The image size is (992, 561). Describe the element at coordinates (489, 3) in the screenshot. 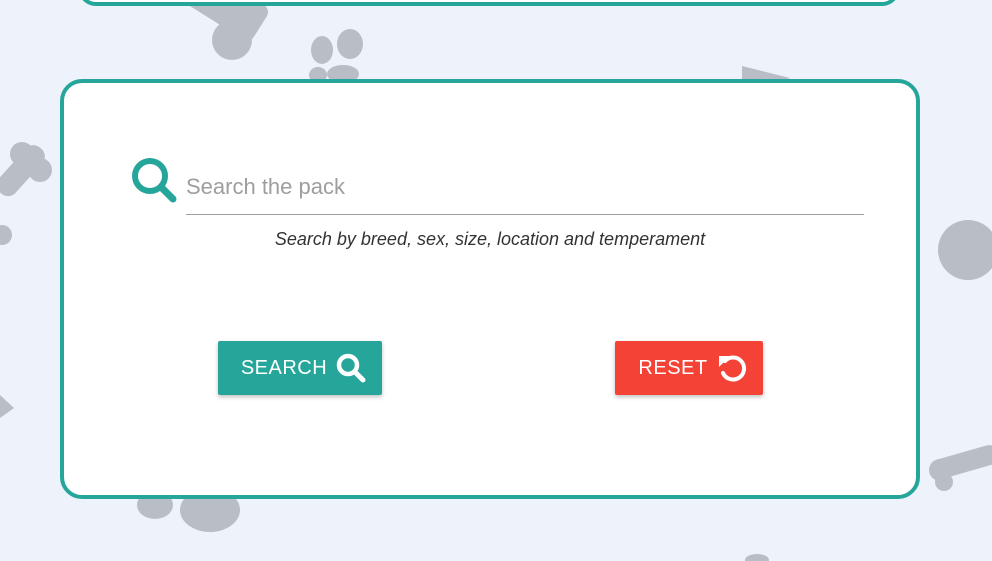

I see `previous-card` at that location.